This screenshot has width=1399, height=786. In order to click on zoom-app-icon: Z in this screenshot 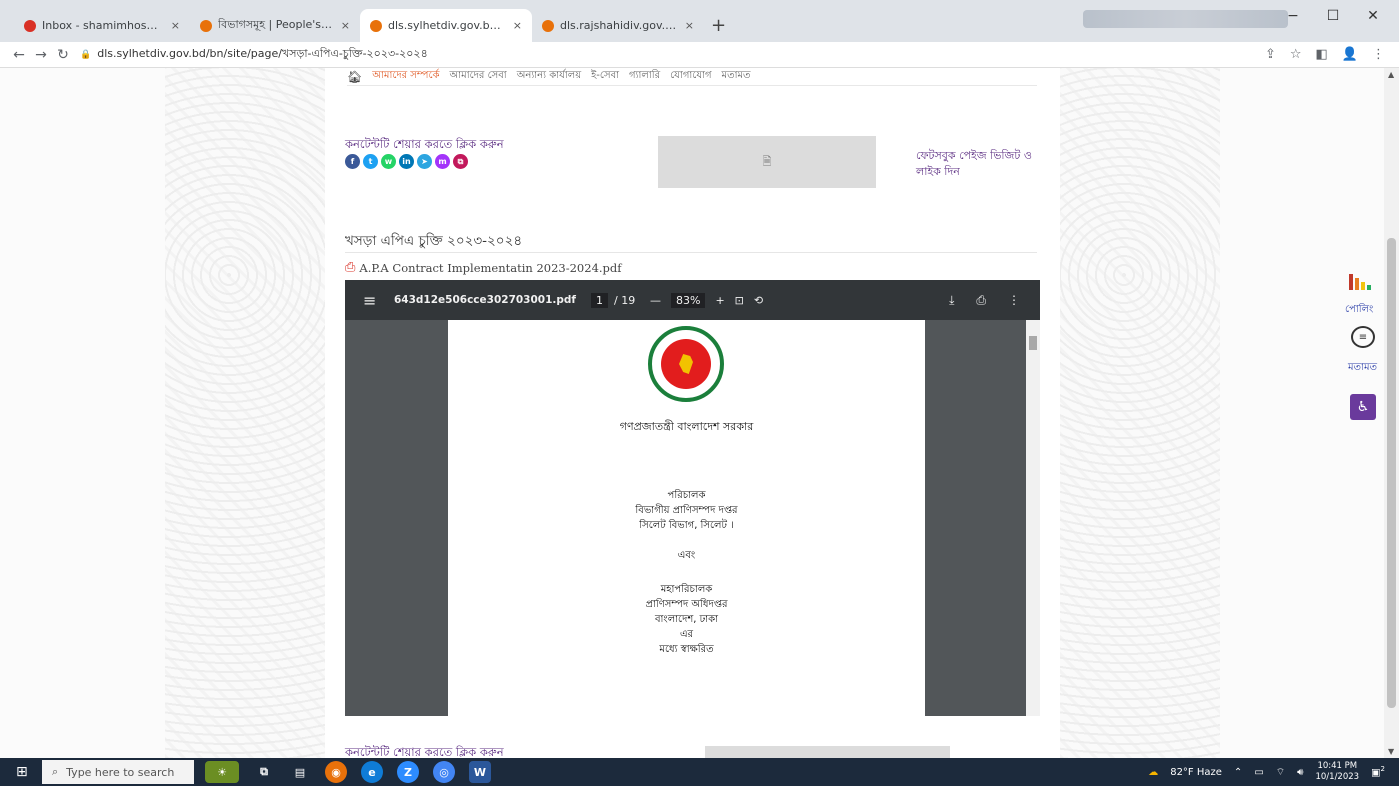, I will do `click(408, 772)`.